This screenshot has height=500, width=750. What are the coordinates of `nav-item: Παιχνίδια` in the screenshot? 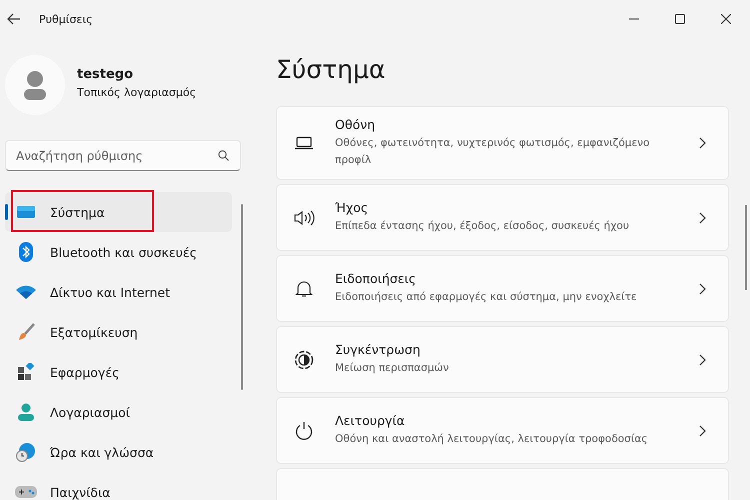 It's located at (118, 486).